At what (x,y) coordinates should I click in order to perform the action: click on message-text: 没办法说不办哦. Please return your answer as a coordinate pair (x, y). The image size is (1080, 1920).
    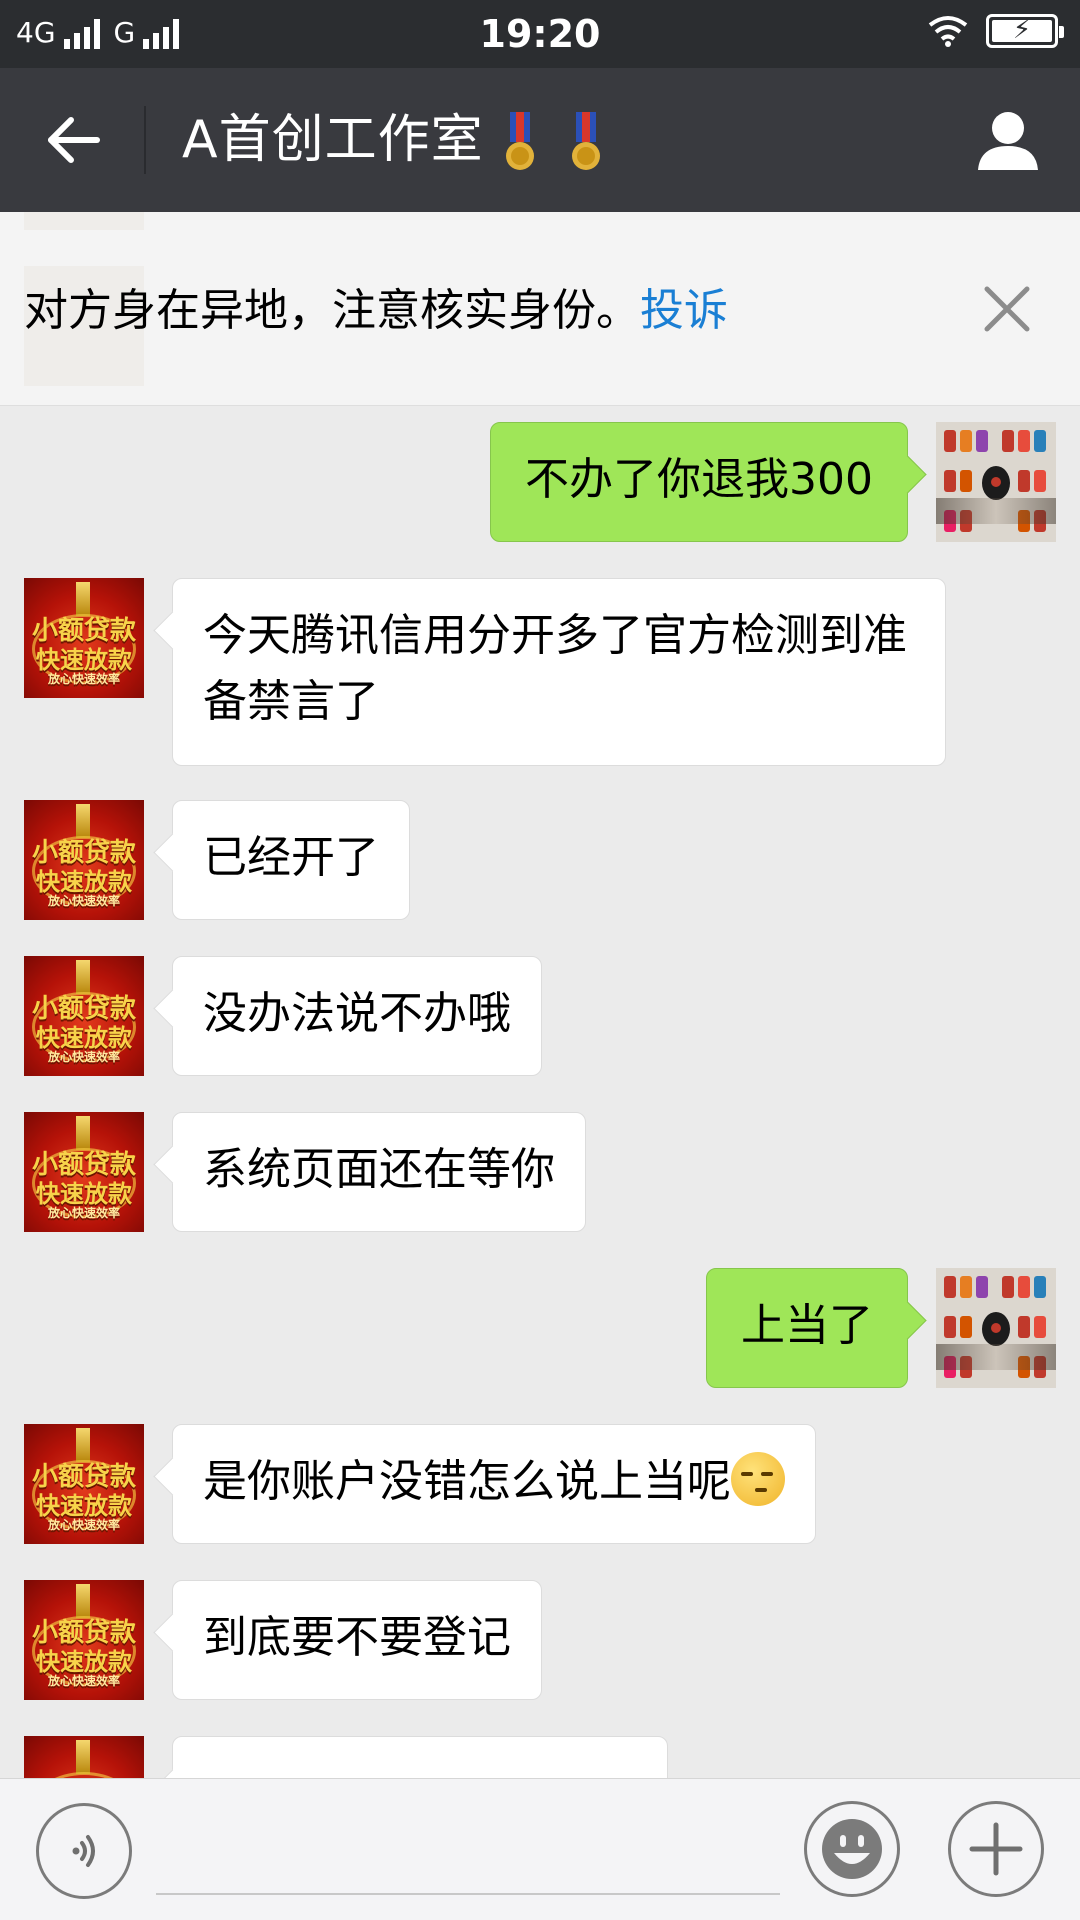
    Looking at the image, I should click on (357, 1013).